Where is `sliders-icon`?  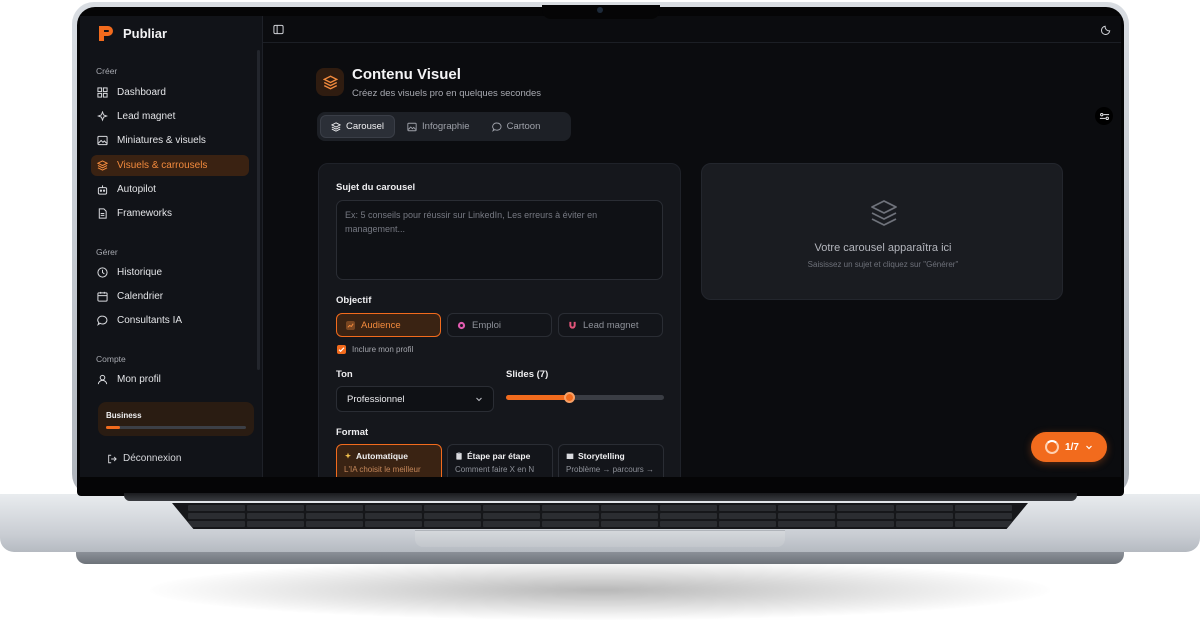 sliders-icon is located at coordinates (1104, 116).